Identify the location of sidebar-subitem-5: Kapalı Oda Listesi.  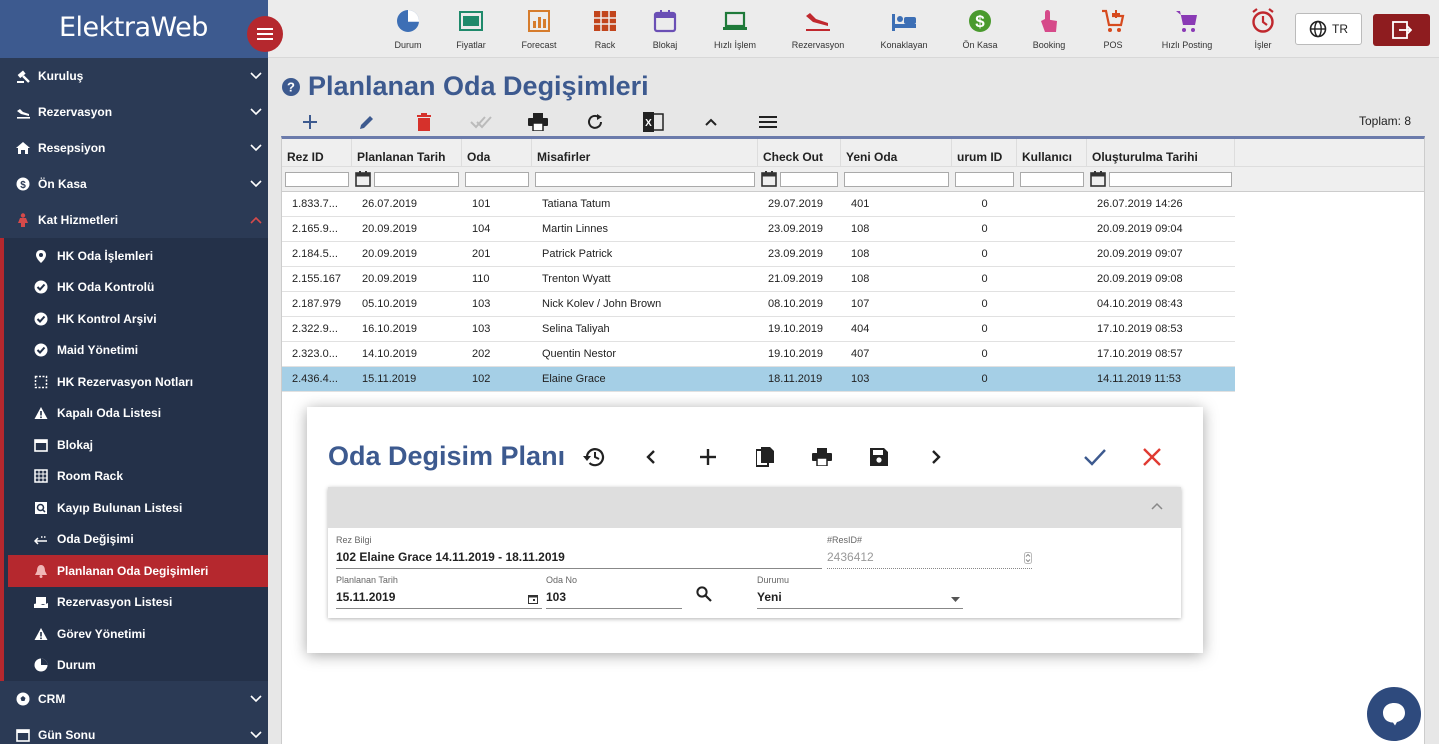
(138, 414).